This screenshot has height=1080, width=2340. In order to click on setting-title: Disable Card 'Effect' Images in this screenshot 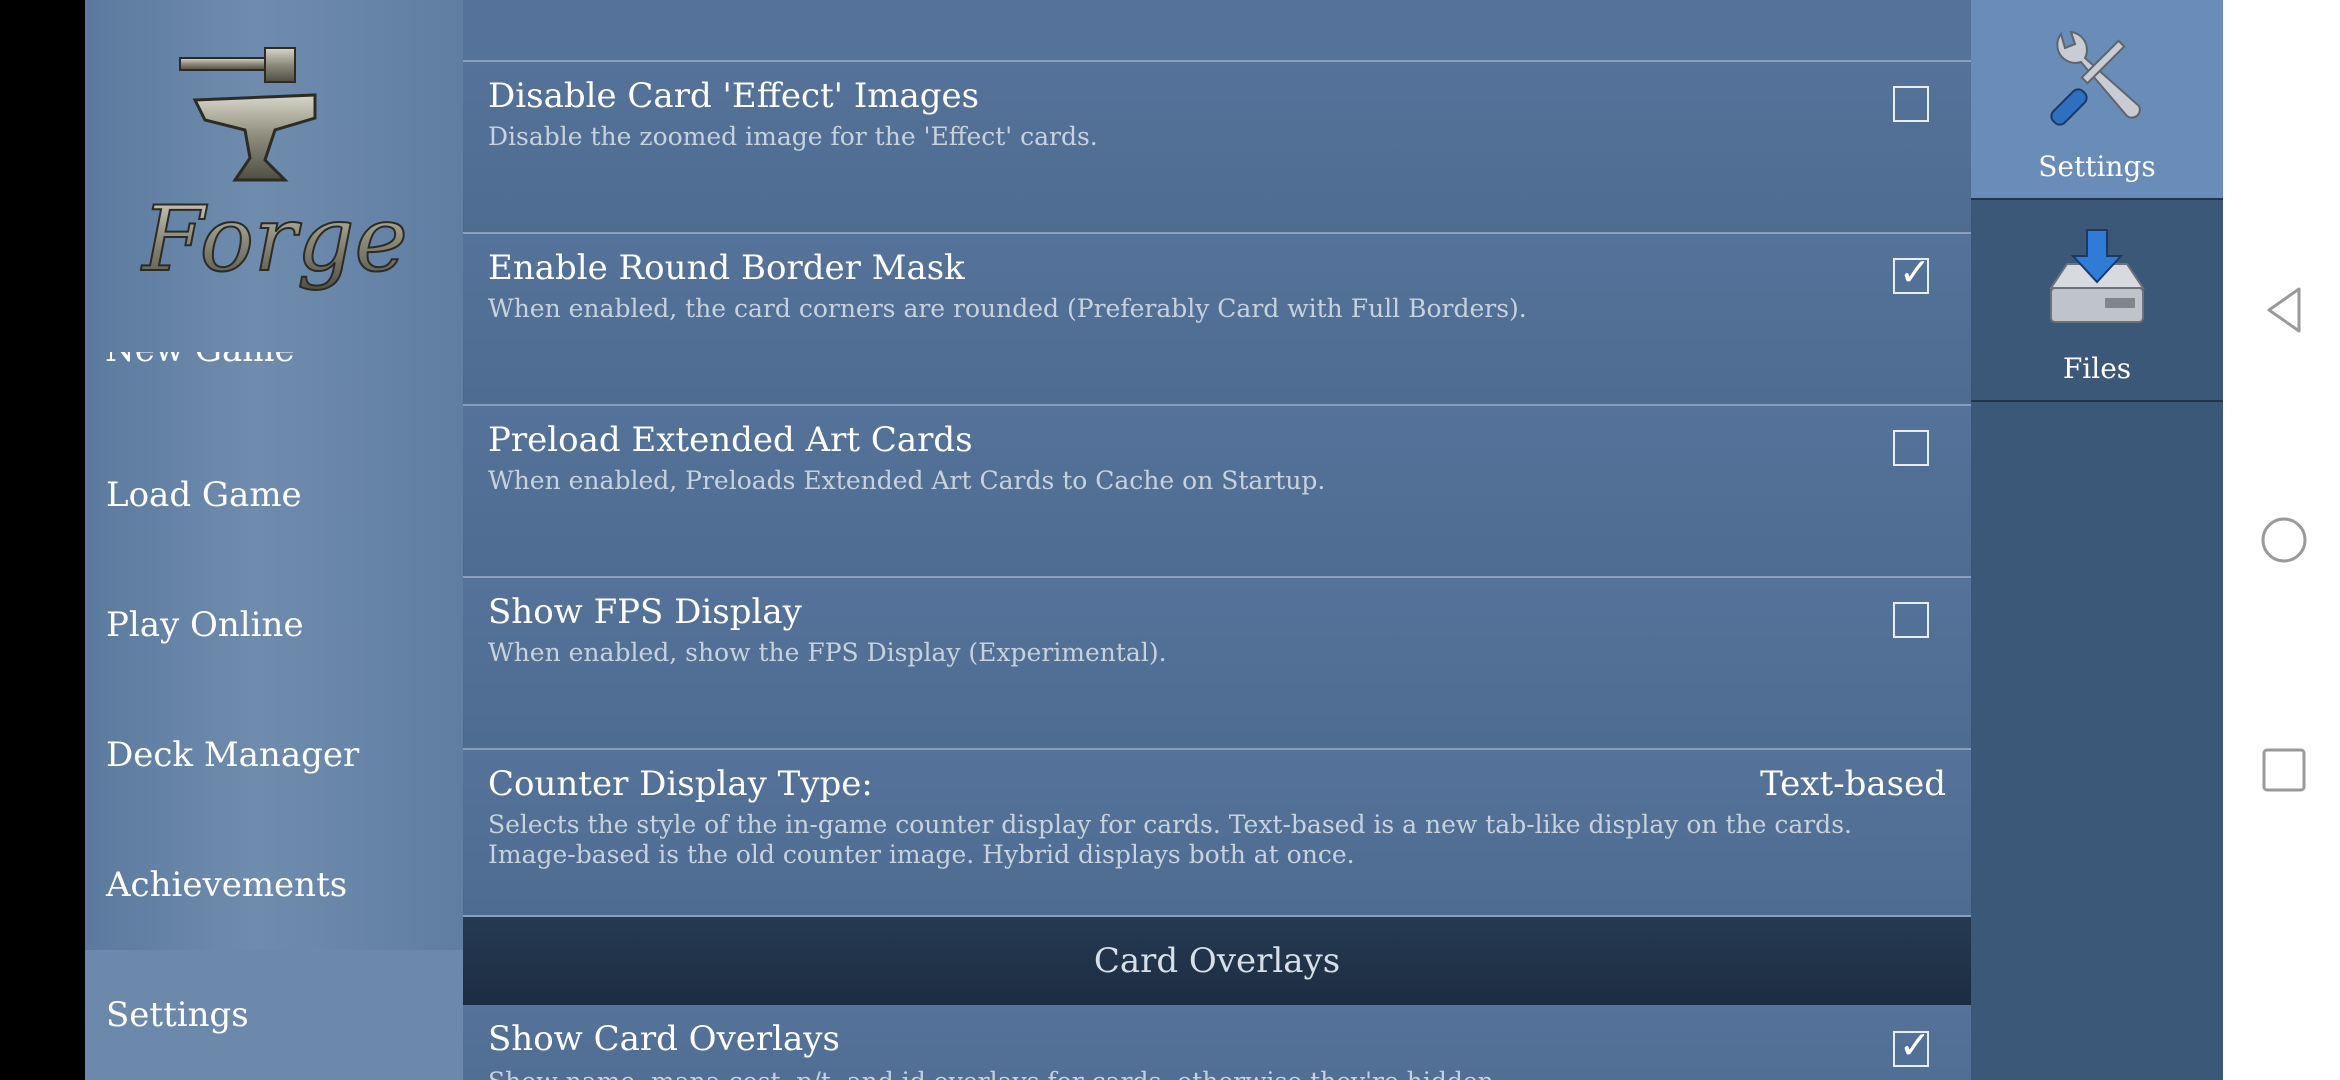, I will do `click(734, 96)`.